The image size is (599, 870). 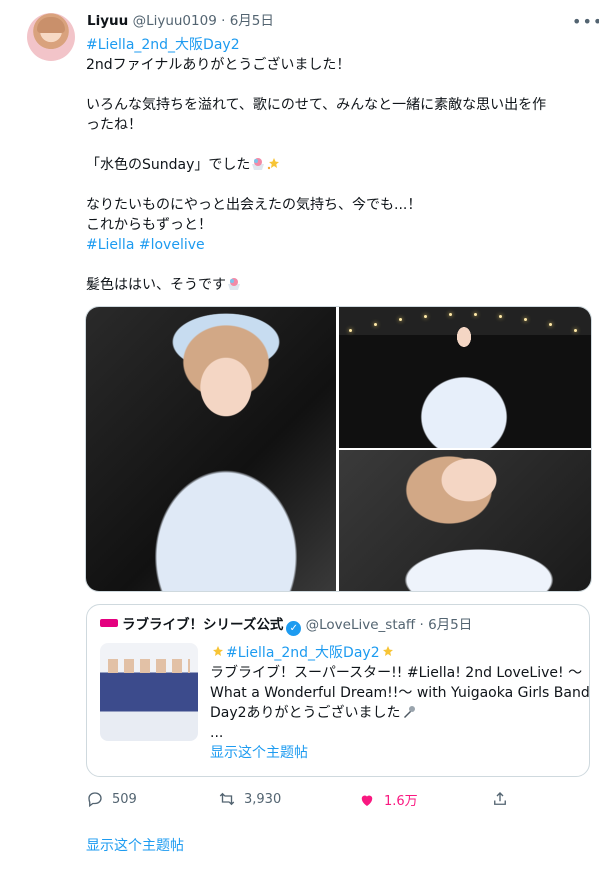 I want to click on microphone-icon, so click(x=409, y=712).